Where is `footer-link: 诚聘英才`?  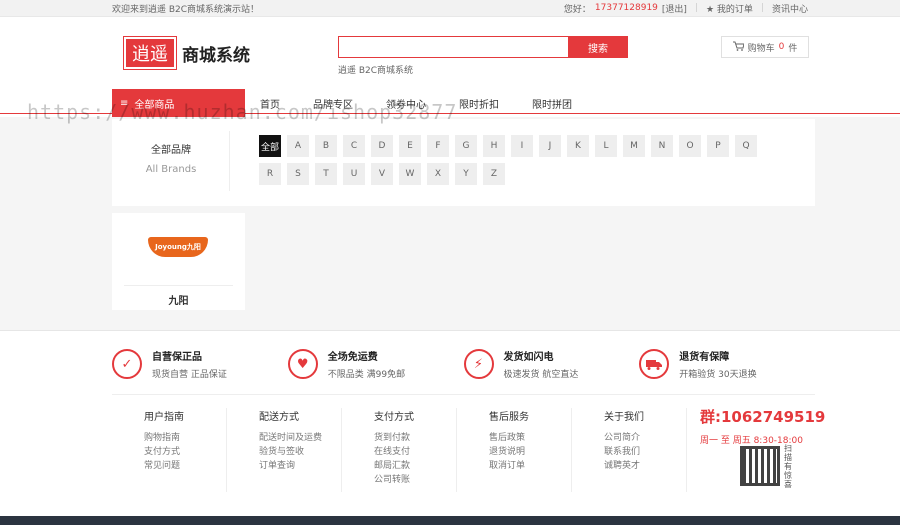
footer-link: 诚聘英才 is located at coordinates (645, 466).